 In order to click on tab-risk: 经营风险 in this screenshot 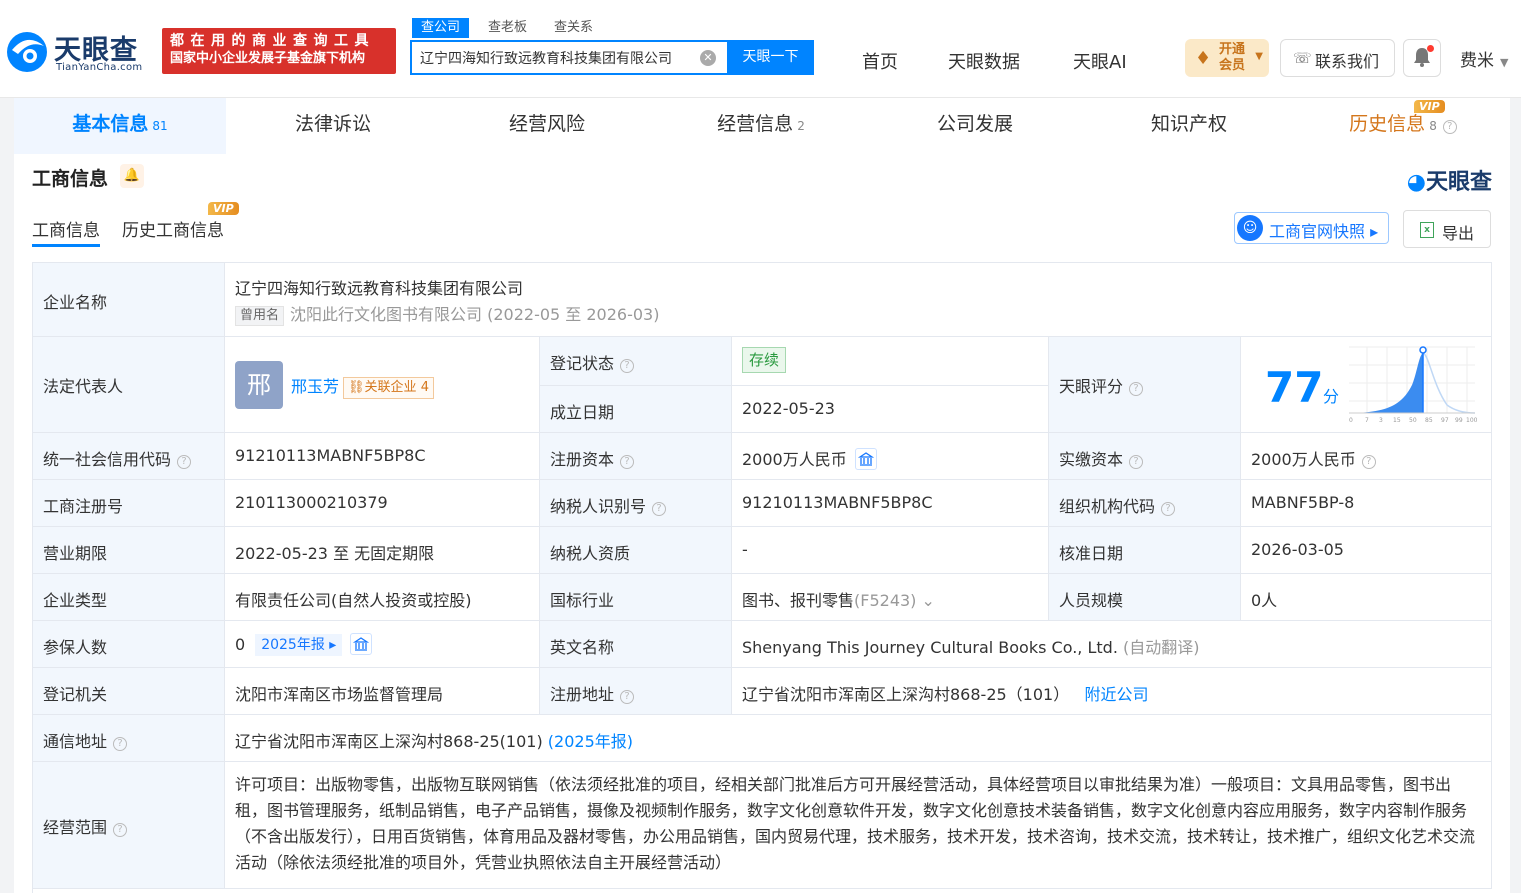, I will do `click(547, 126)`.